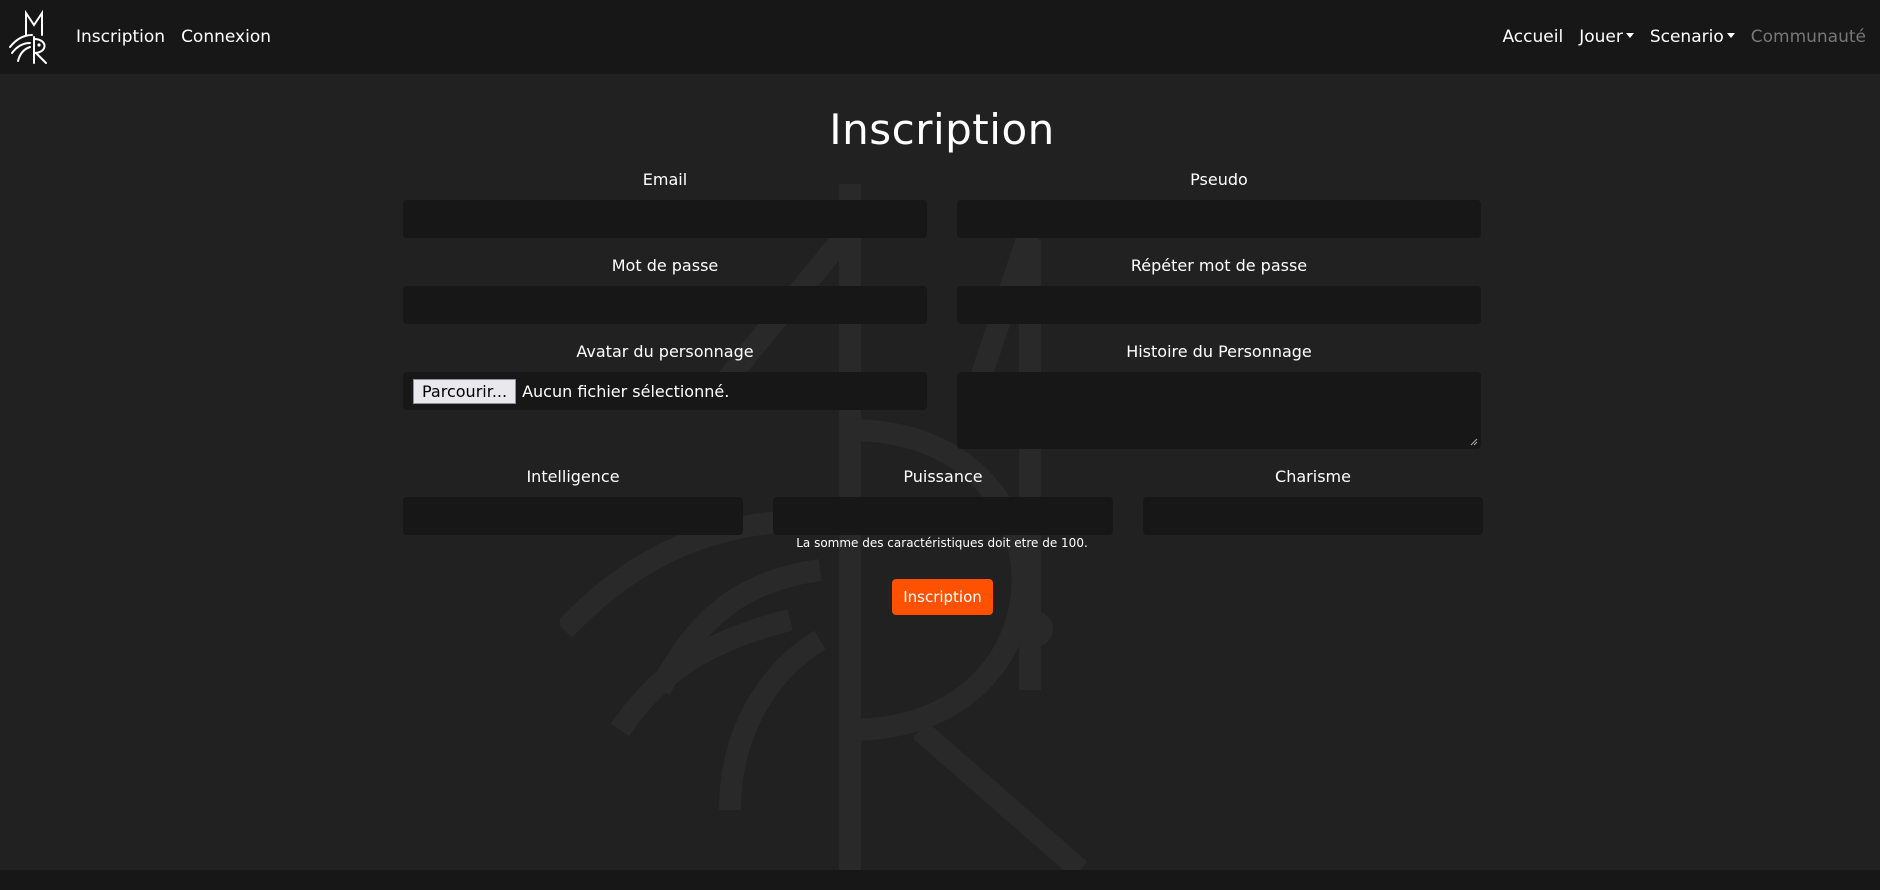 The image size is (1880, 890). Describe the element at coordinates (1532, 37) in the screenshot. I see `nav-link-accueil: Accueil` at that location.